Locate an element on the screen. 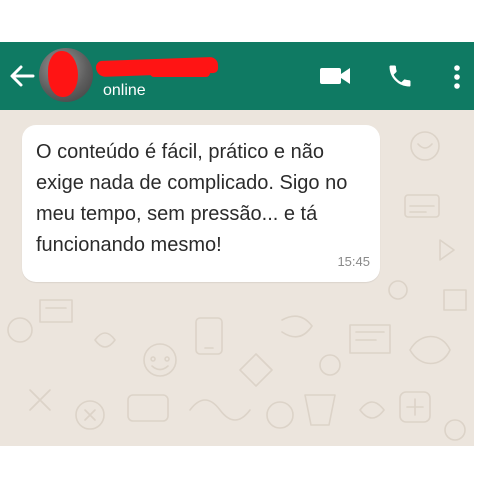  more-vertical-icon is located at coordinates (457, 77).